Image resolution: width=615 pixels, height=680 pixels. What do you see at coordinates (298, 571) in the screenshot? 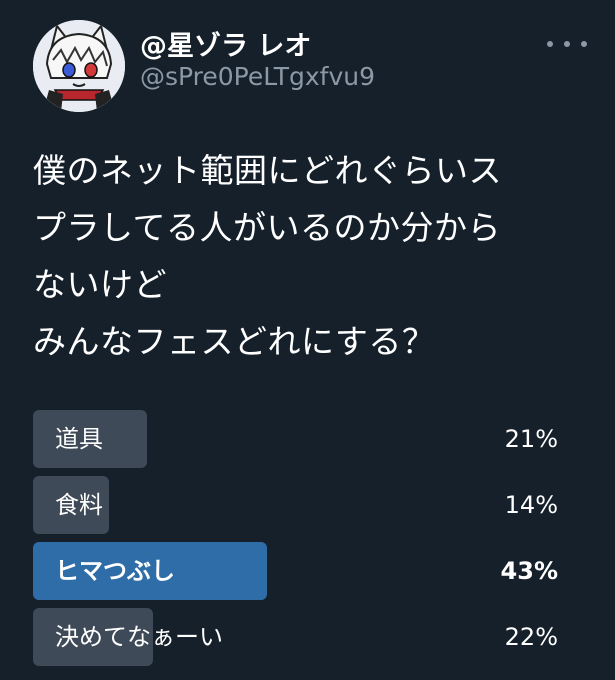
I see `poll-option: ヒマつぶし 43%` at bounding box center [298, 571].